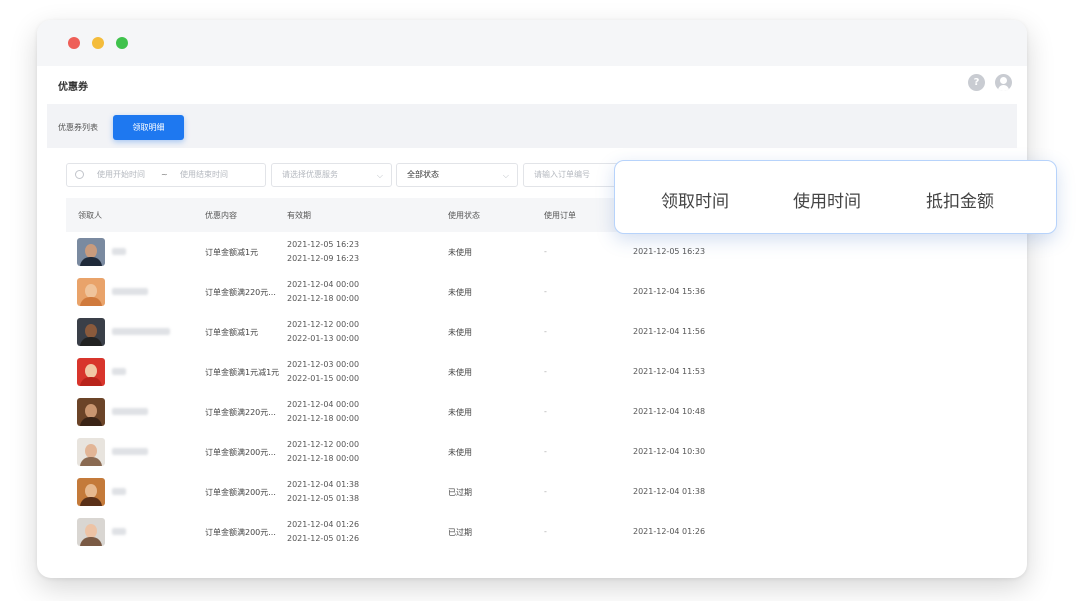  I want to click on start-date-field: 使用开始时间, so click(121, 175).